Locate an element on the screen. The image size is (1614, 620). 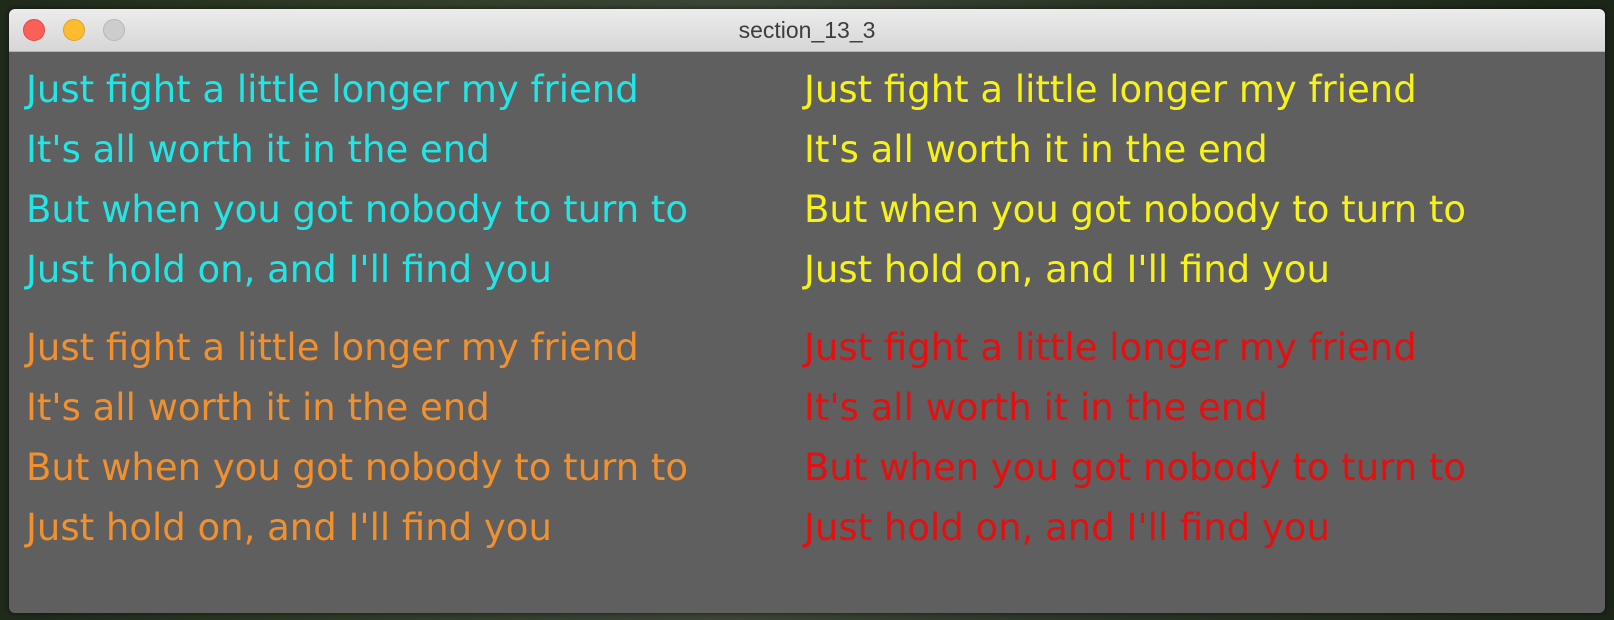
title-bar: section_13_3 is located at coordinates (807, 30).